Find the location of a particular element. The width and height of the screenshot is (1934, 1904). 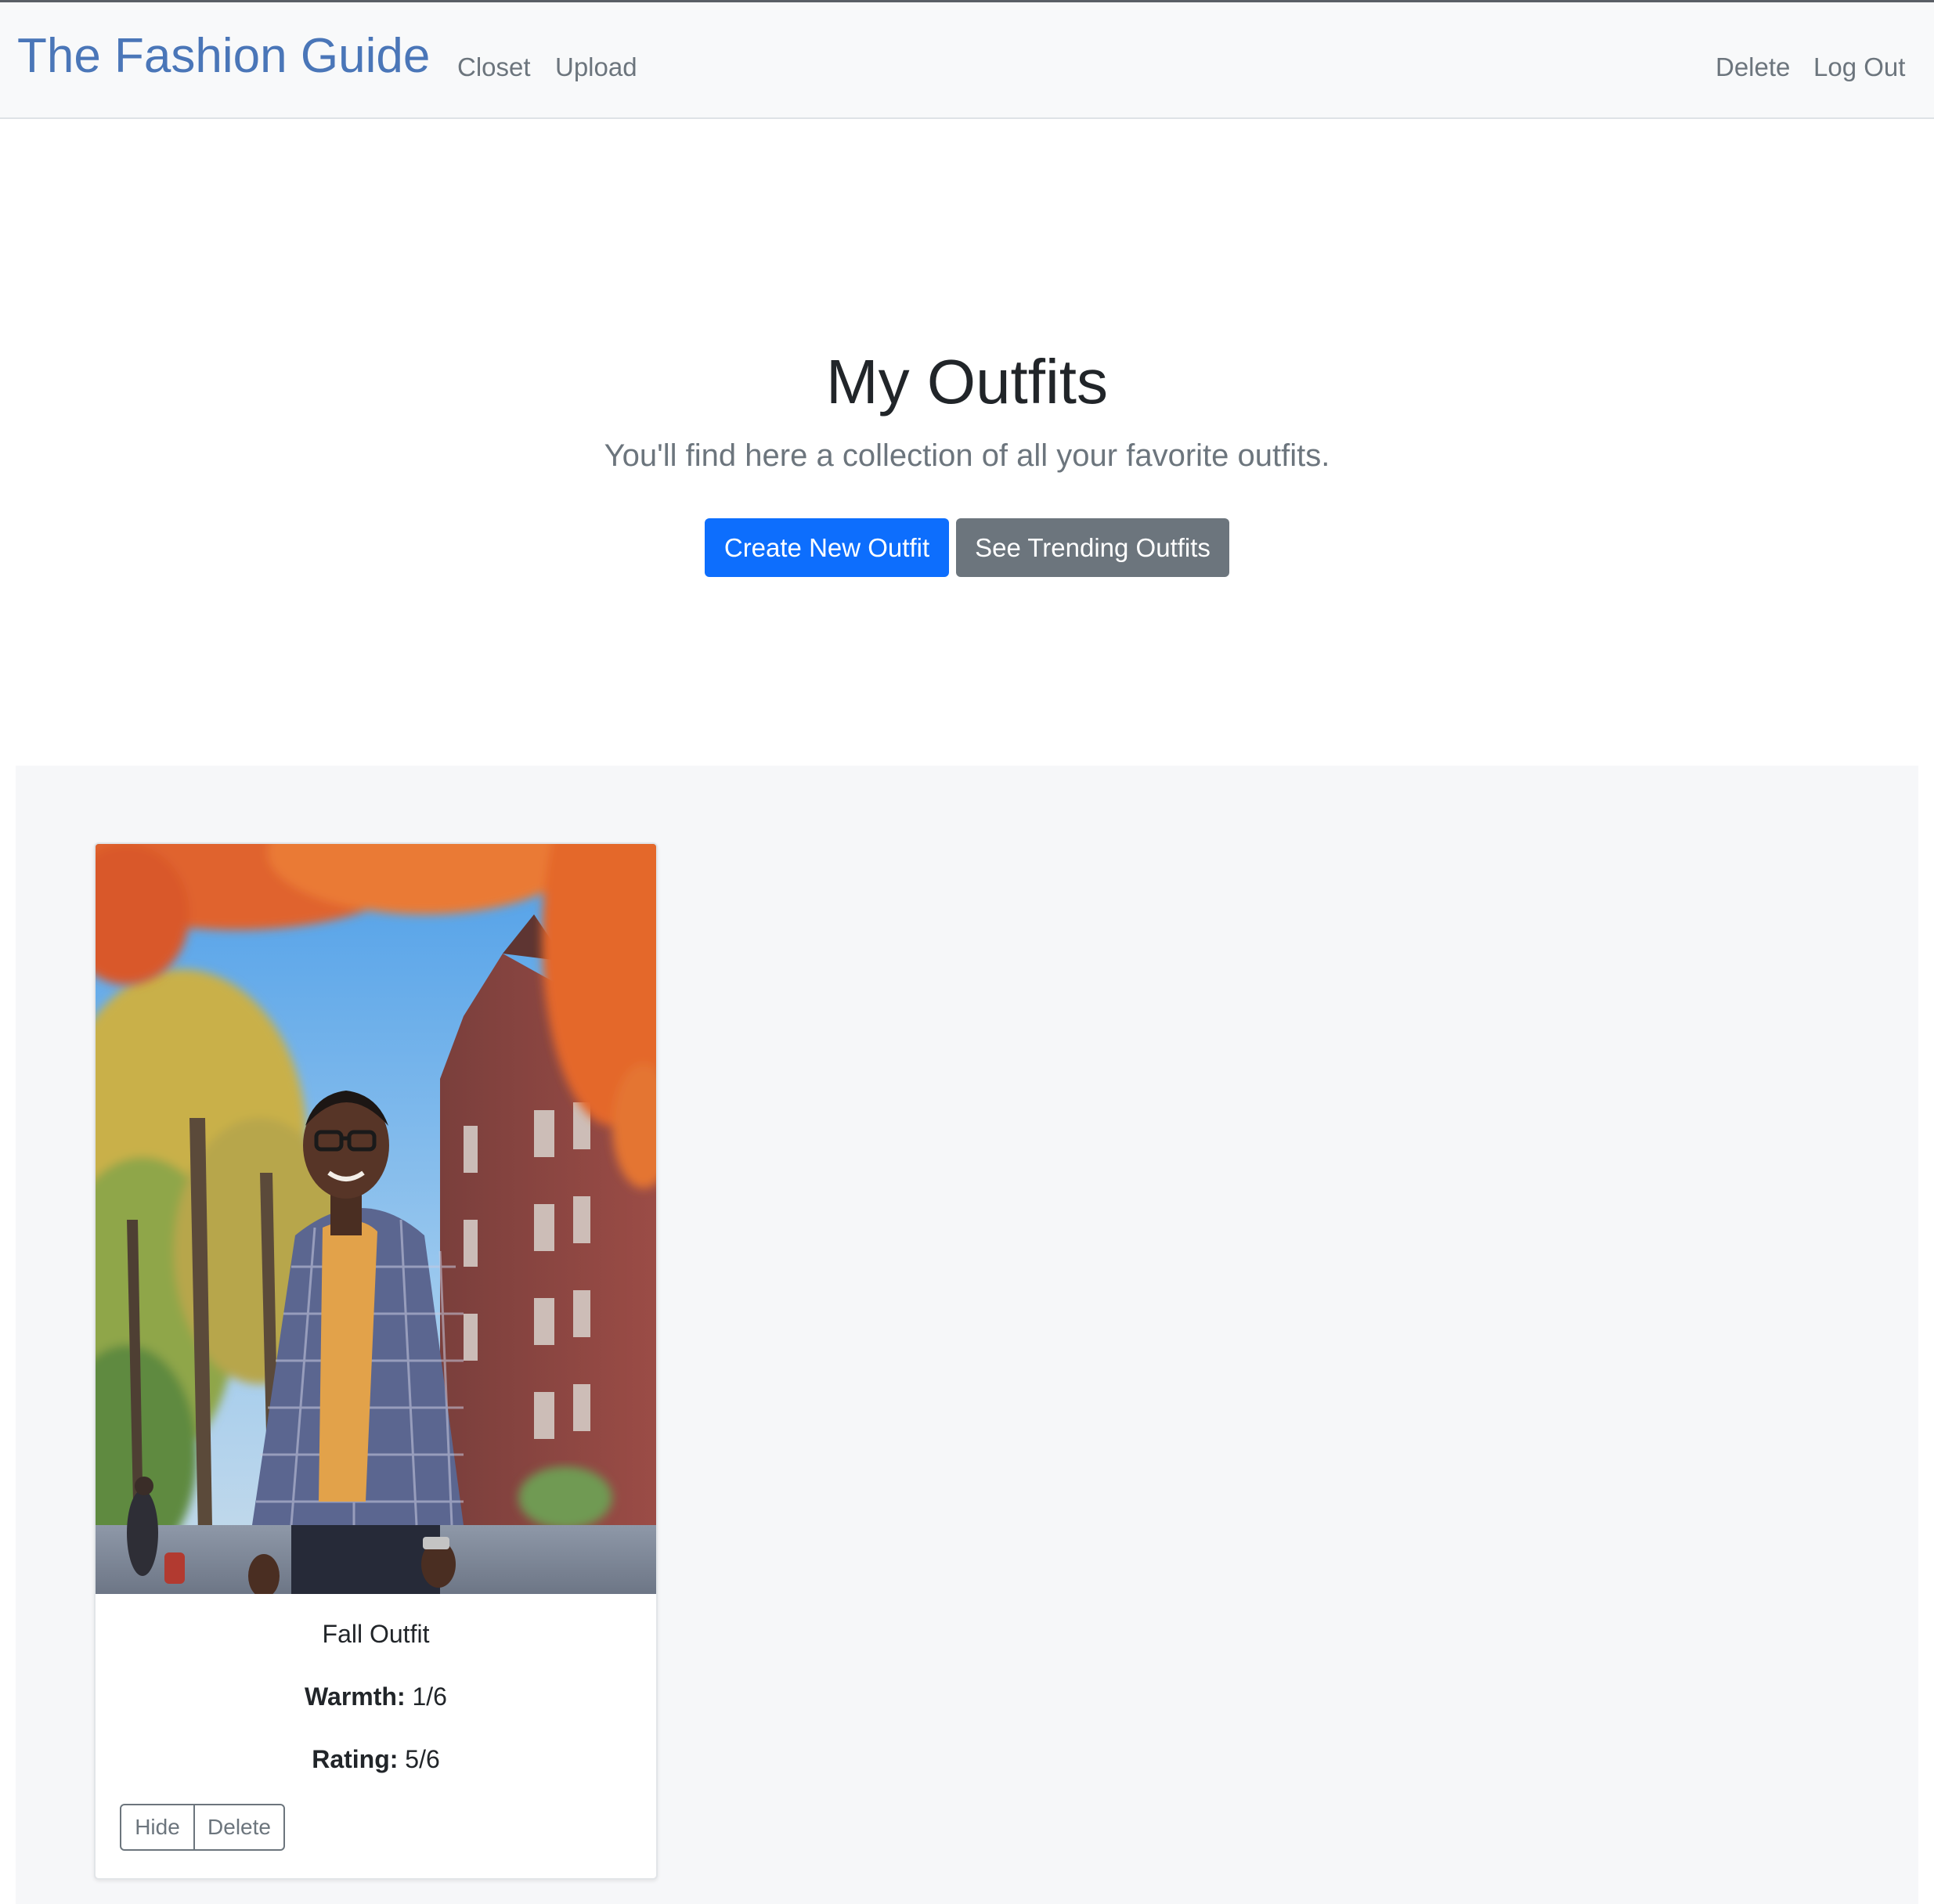

hide-outfit-button: Hide is located at coordinates (157, 1827).